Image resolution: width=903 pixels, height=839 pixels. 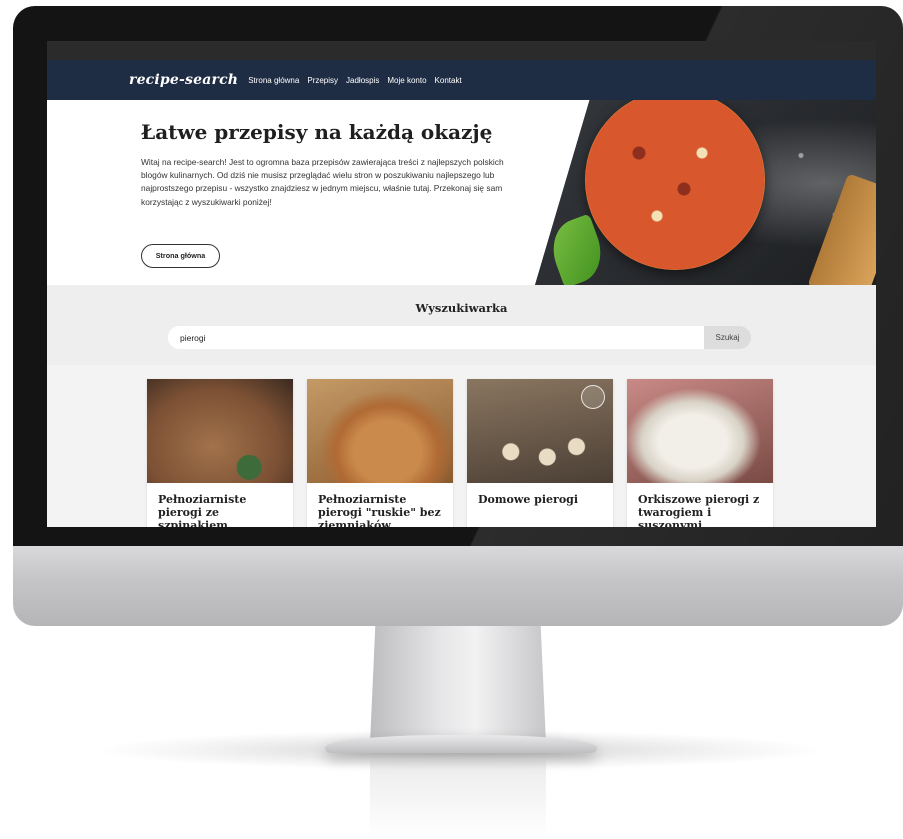 I want to click on nav-link-home: Strona główna, so click(x=273, y=80).